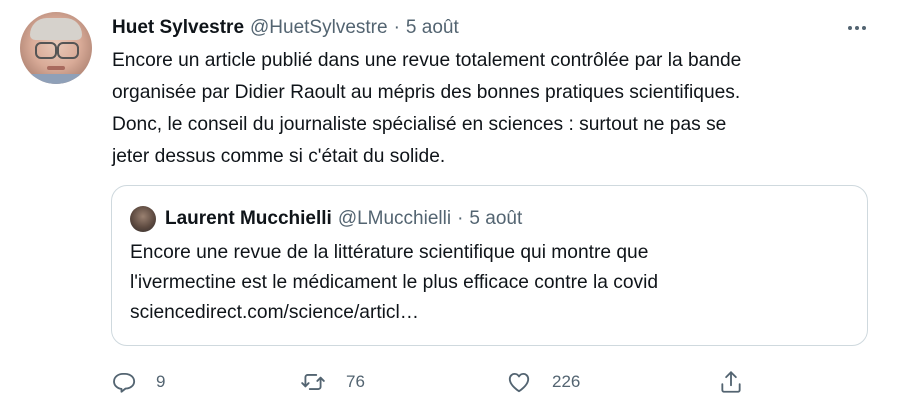 The image size is (921, 416). Describe the element at coordinates (161, 381) in the screenshot. I see `reply-count: 9` at that location.